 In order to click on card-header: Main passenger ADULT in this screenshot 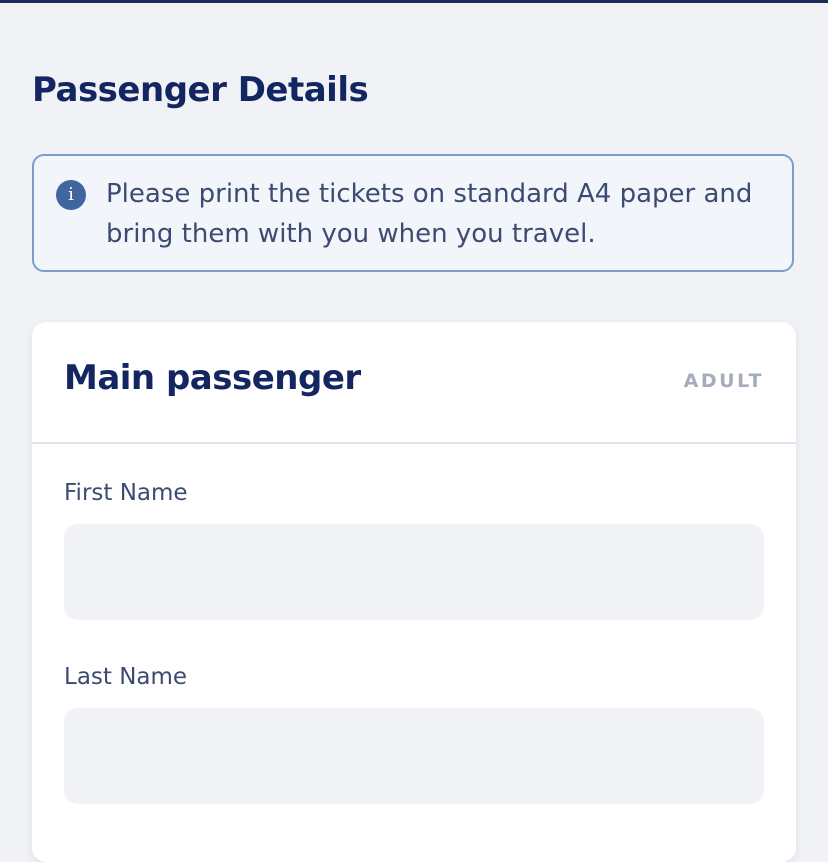, I will do `click(414, 383)`.